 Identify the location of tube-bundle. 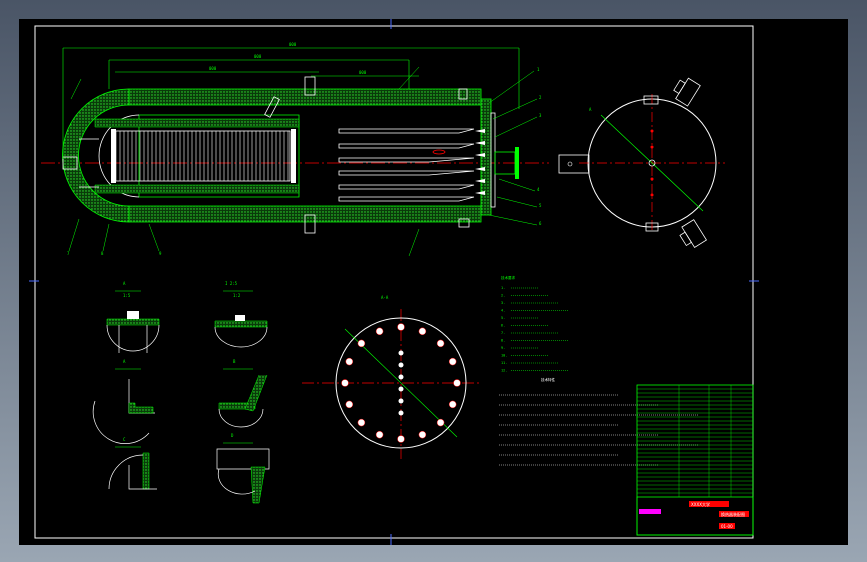
(202, 156).